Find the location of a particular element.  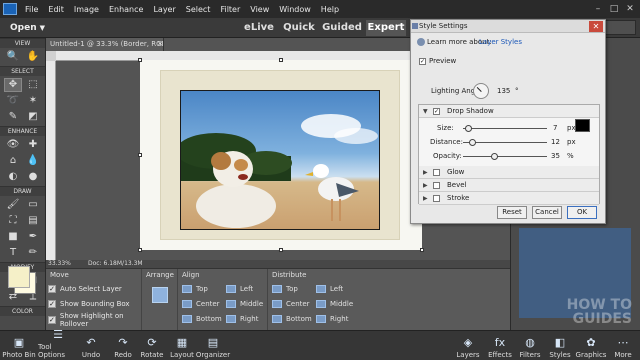

filters-button: ◍ Filters is located at coordinates (530, 345).